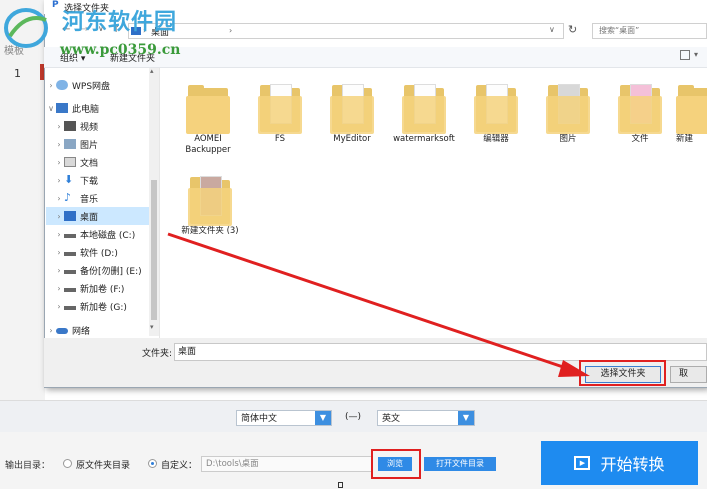 The width and height of the screenshot is (707, 489). What do you see at coordinates (62, 108) in the screenshot?
I see `computer-icon` at bounding box center [62, 108].